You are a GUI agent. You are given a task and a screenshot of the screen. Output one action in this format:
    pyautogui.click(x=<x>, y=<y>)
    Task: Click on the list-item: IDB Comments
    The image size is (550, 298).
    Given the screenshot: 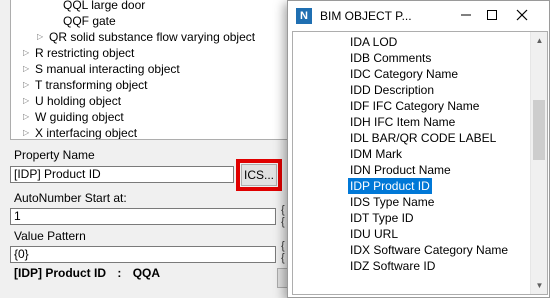 What is the action you would take?
    pyautogui.click(x=390, y=58)
    